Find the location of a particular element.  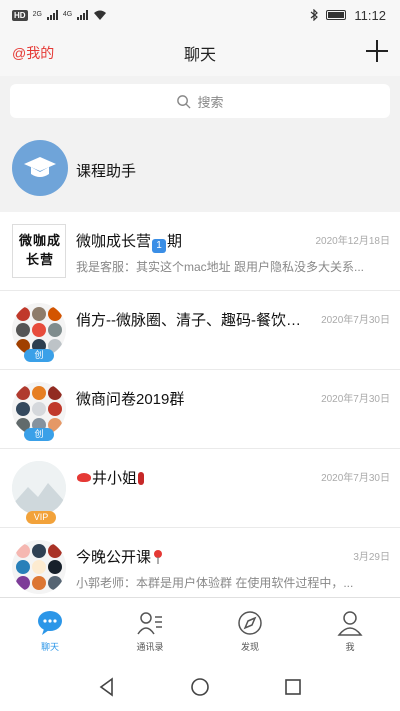

network-4g-label: 4G is located at coordinates (67, 14).